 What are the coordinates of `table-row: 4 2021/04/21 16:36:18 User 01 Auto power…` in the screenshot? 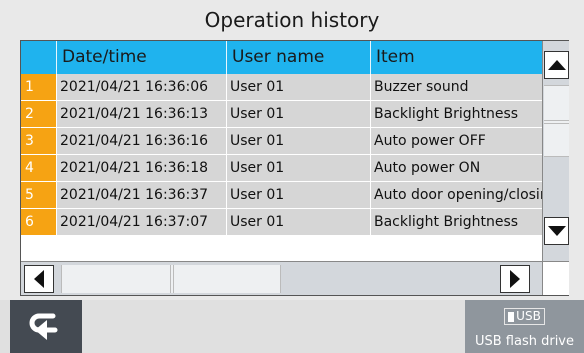 It's located at (281, 168).